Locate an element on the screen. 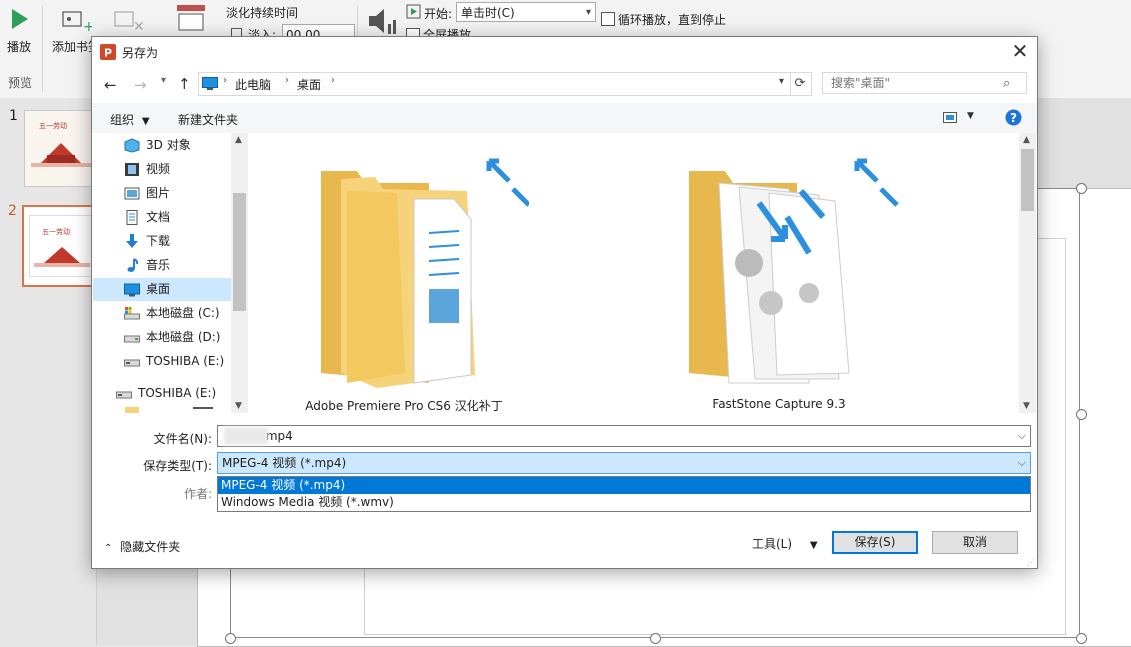 The width and height of the screenshot is (1131, 647). nav-item-drive-c: 本地磁盘 (C:) is located at coordinates (162, 313).